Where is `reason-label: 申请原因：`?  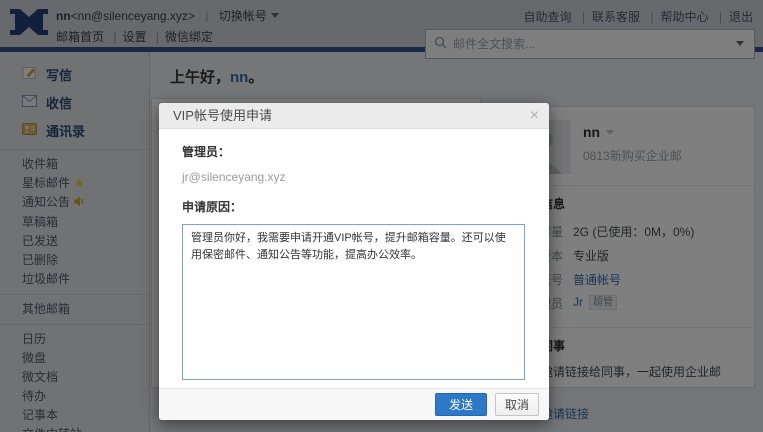 reason-label: 申请原因： is located at coordinates (212, 207).